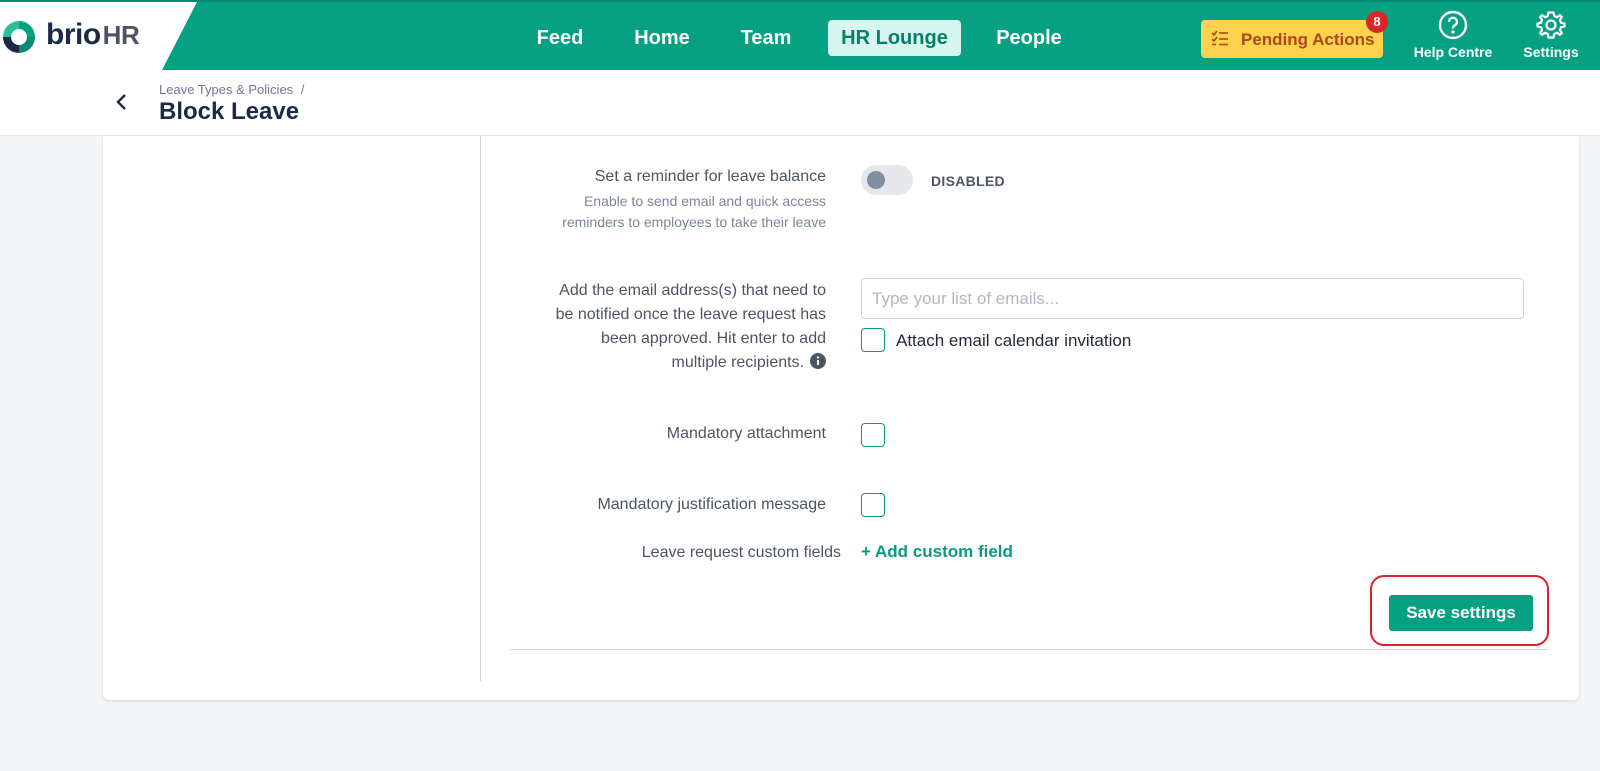  Describe the element at coordinates (711, 504) in the screenshot. I see `mandatory-justification-label: Mandatory justification message` at that location.